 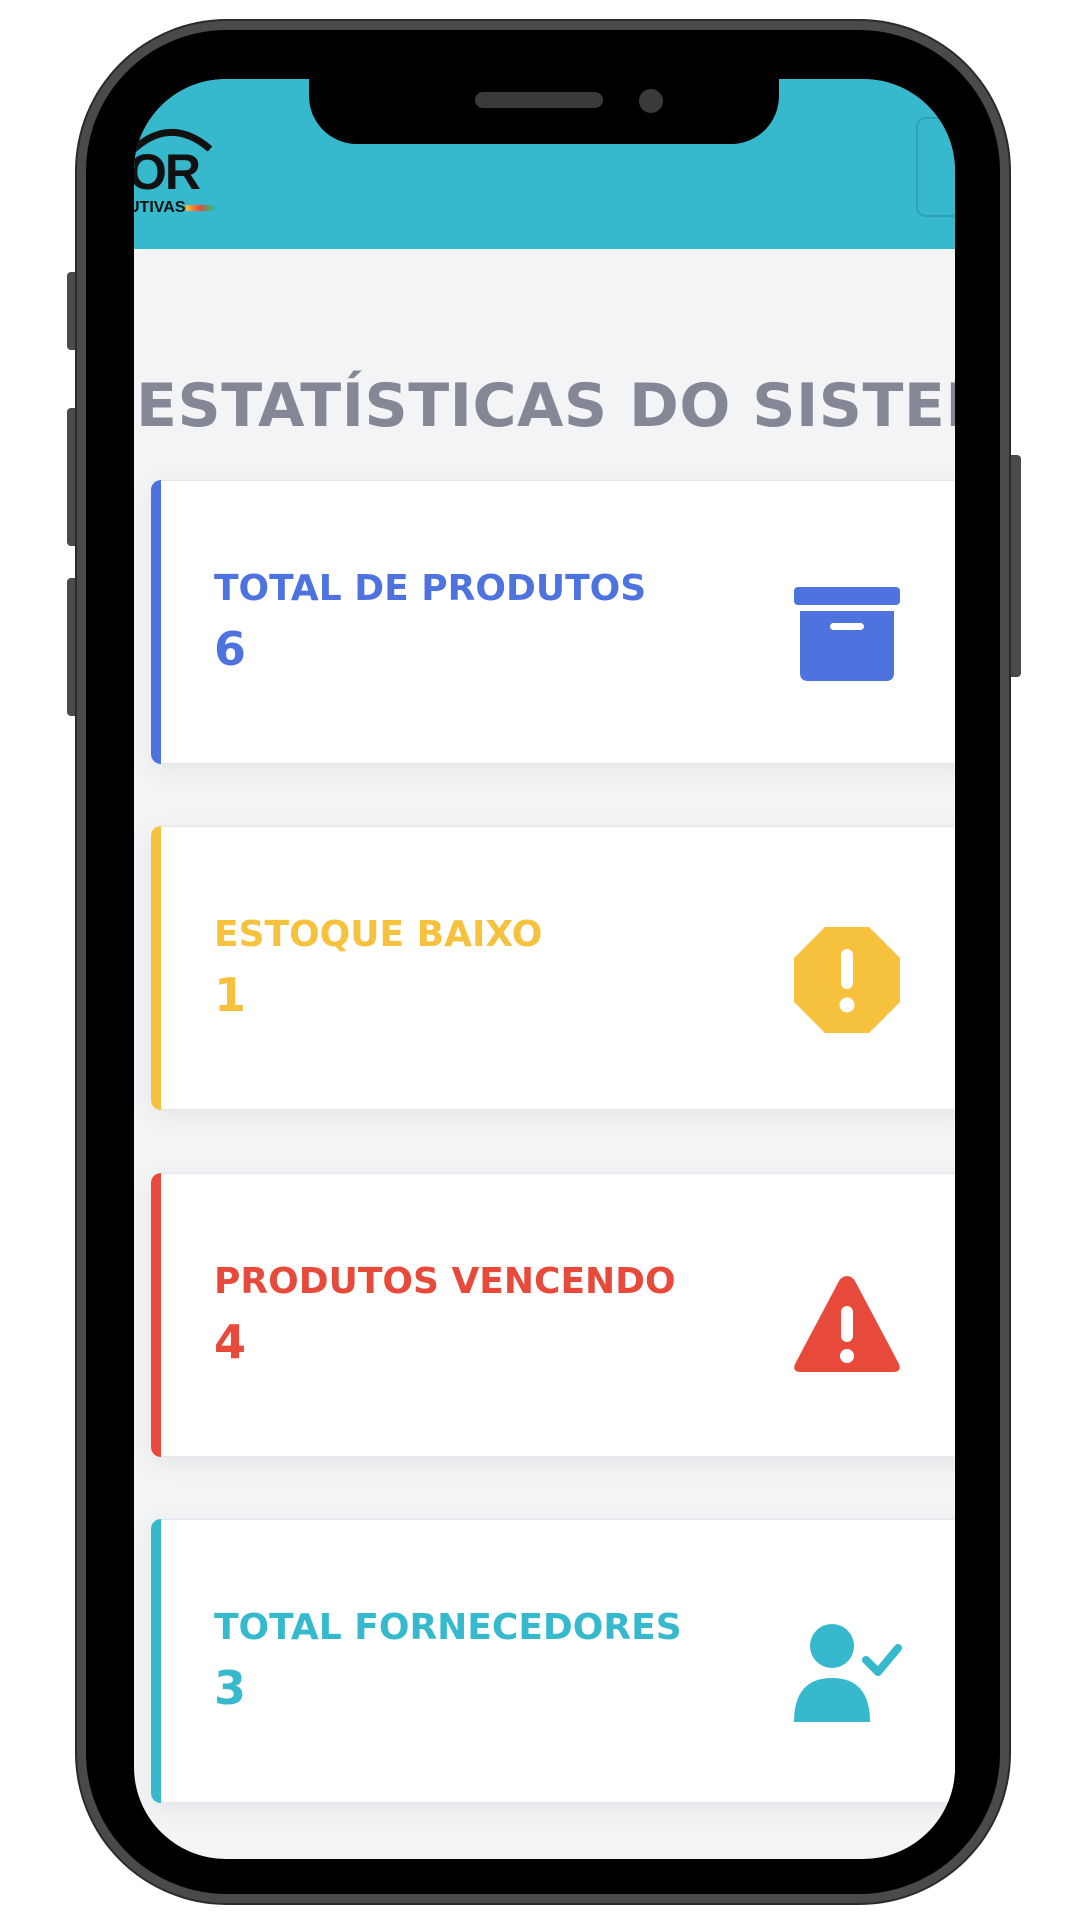 I want to click on phone-notch, so click(x=544, y=108).